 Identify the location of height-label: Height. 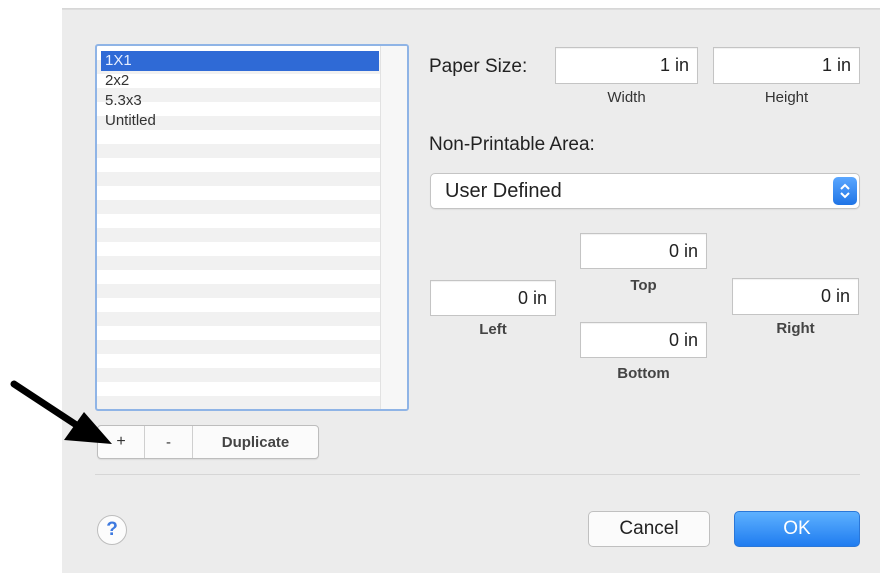
(786, 97).